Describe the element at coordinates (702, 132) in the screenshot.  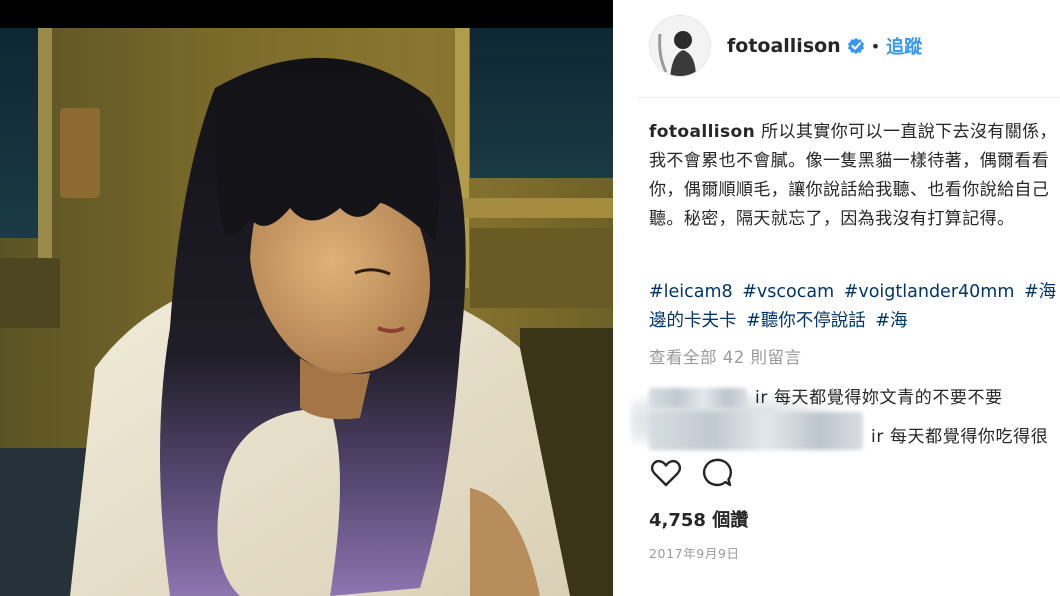
I see `caption-username: fotoallison` at that location.